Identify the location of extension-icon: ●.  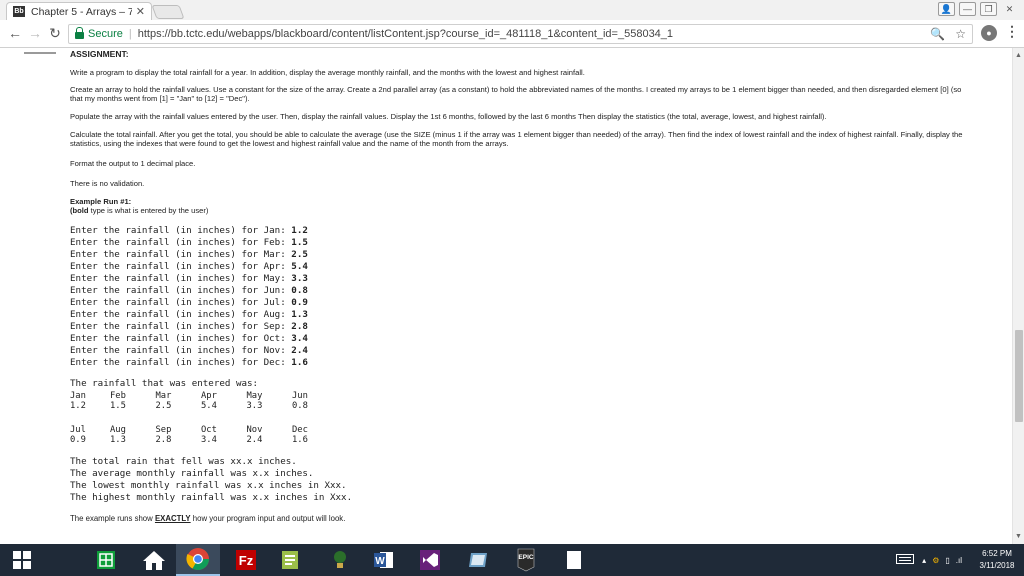
(989, 33).